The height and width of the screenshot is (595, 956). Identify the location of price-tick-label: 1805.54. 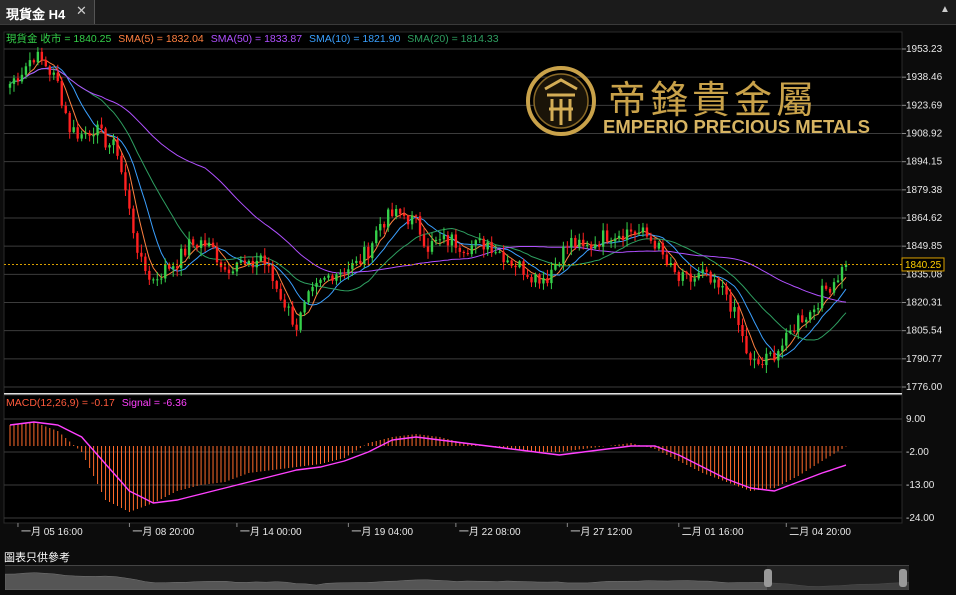
(924, 331).